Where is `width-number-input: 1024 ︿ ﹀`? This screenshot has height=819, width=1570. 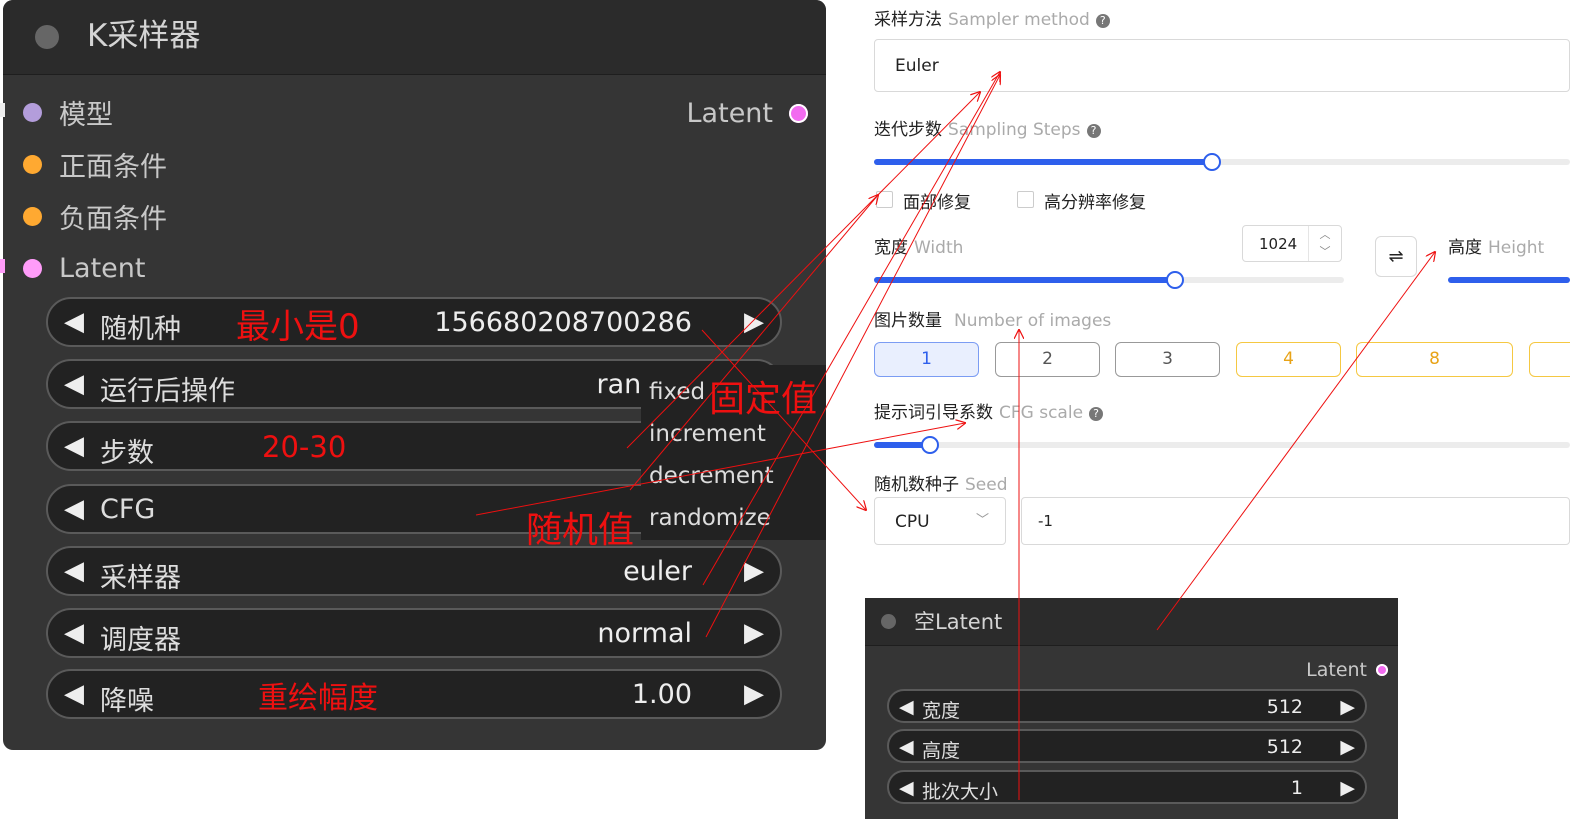
width-number-input: 1024 ︿ ﹀ is located at coordinates (1292, 243).